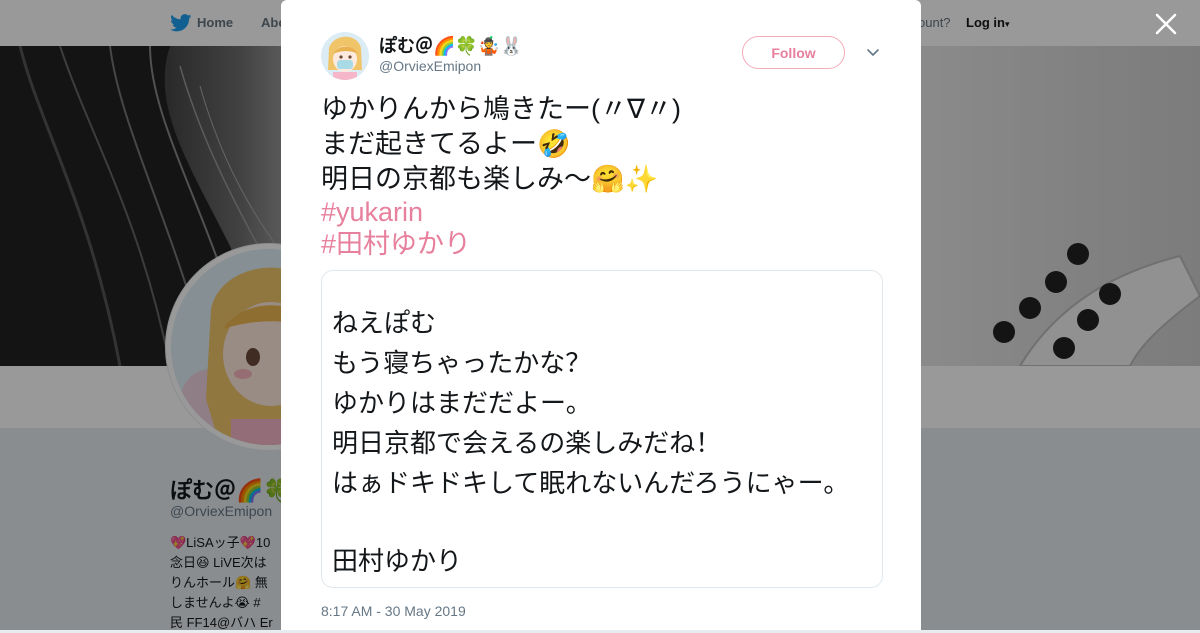 This screenshot has width=1200, height=633. I want to click on card-line: ゆかりはまだだよー。, so click(462, 403).